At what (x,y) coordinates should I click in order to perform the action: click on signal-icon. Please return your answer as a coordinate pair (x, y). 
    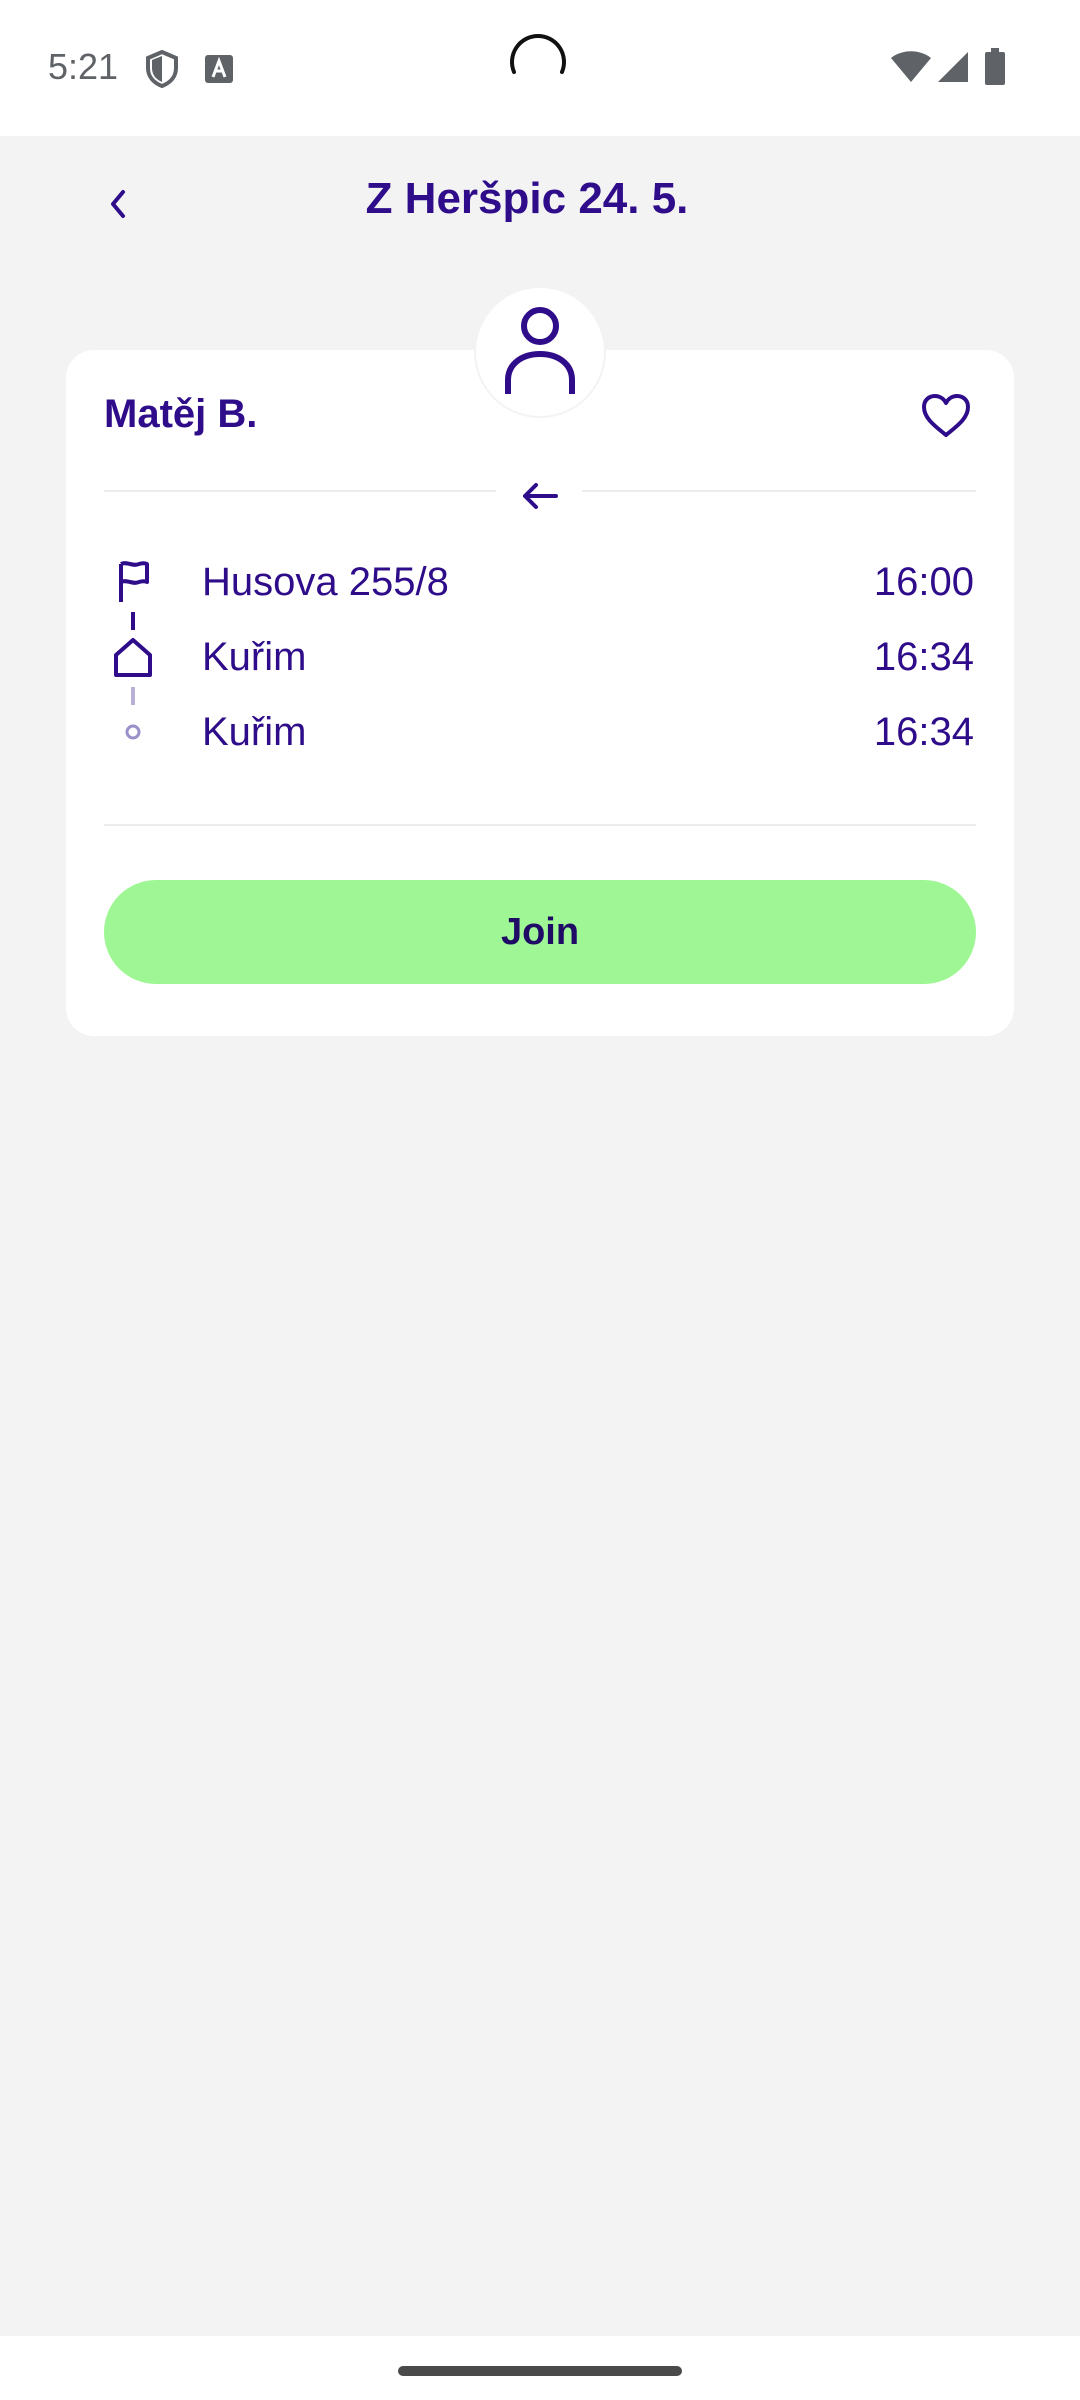
    Looking at the image, I should click on (953, 69).